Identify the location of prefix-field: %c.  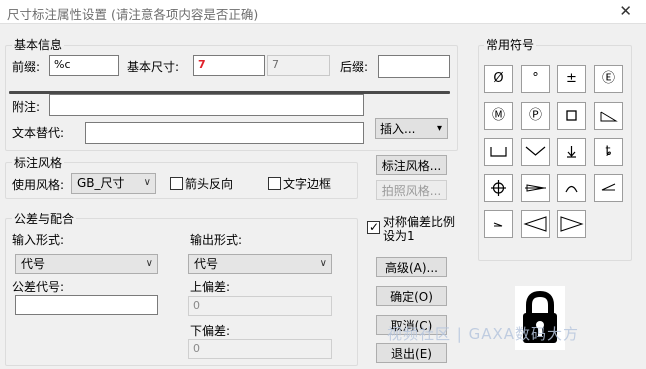
(84, 65).